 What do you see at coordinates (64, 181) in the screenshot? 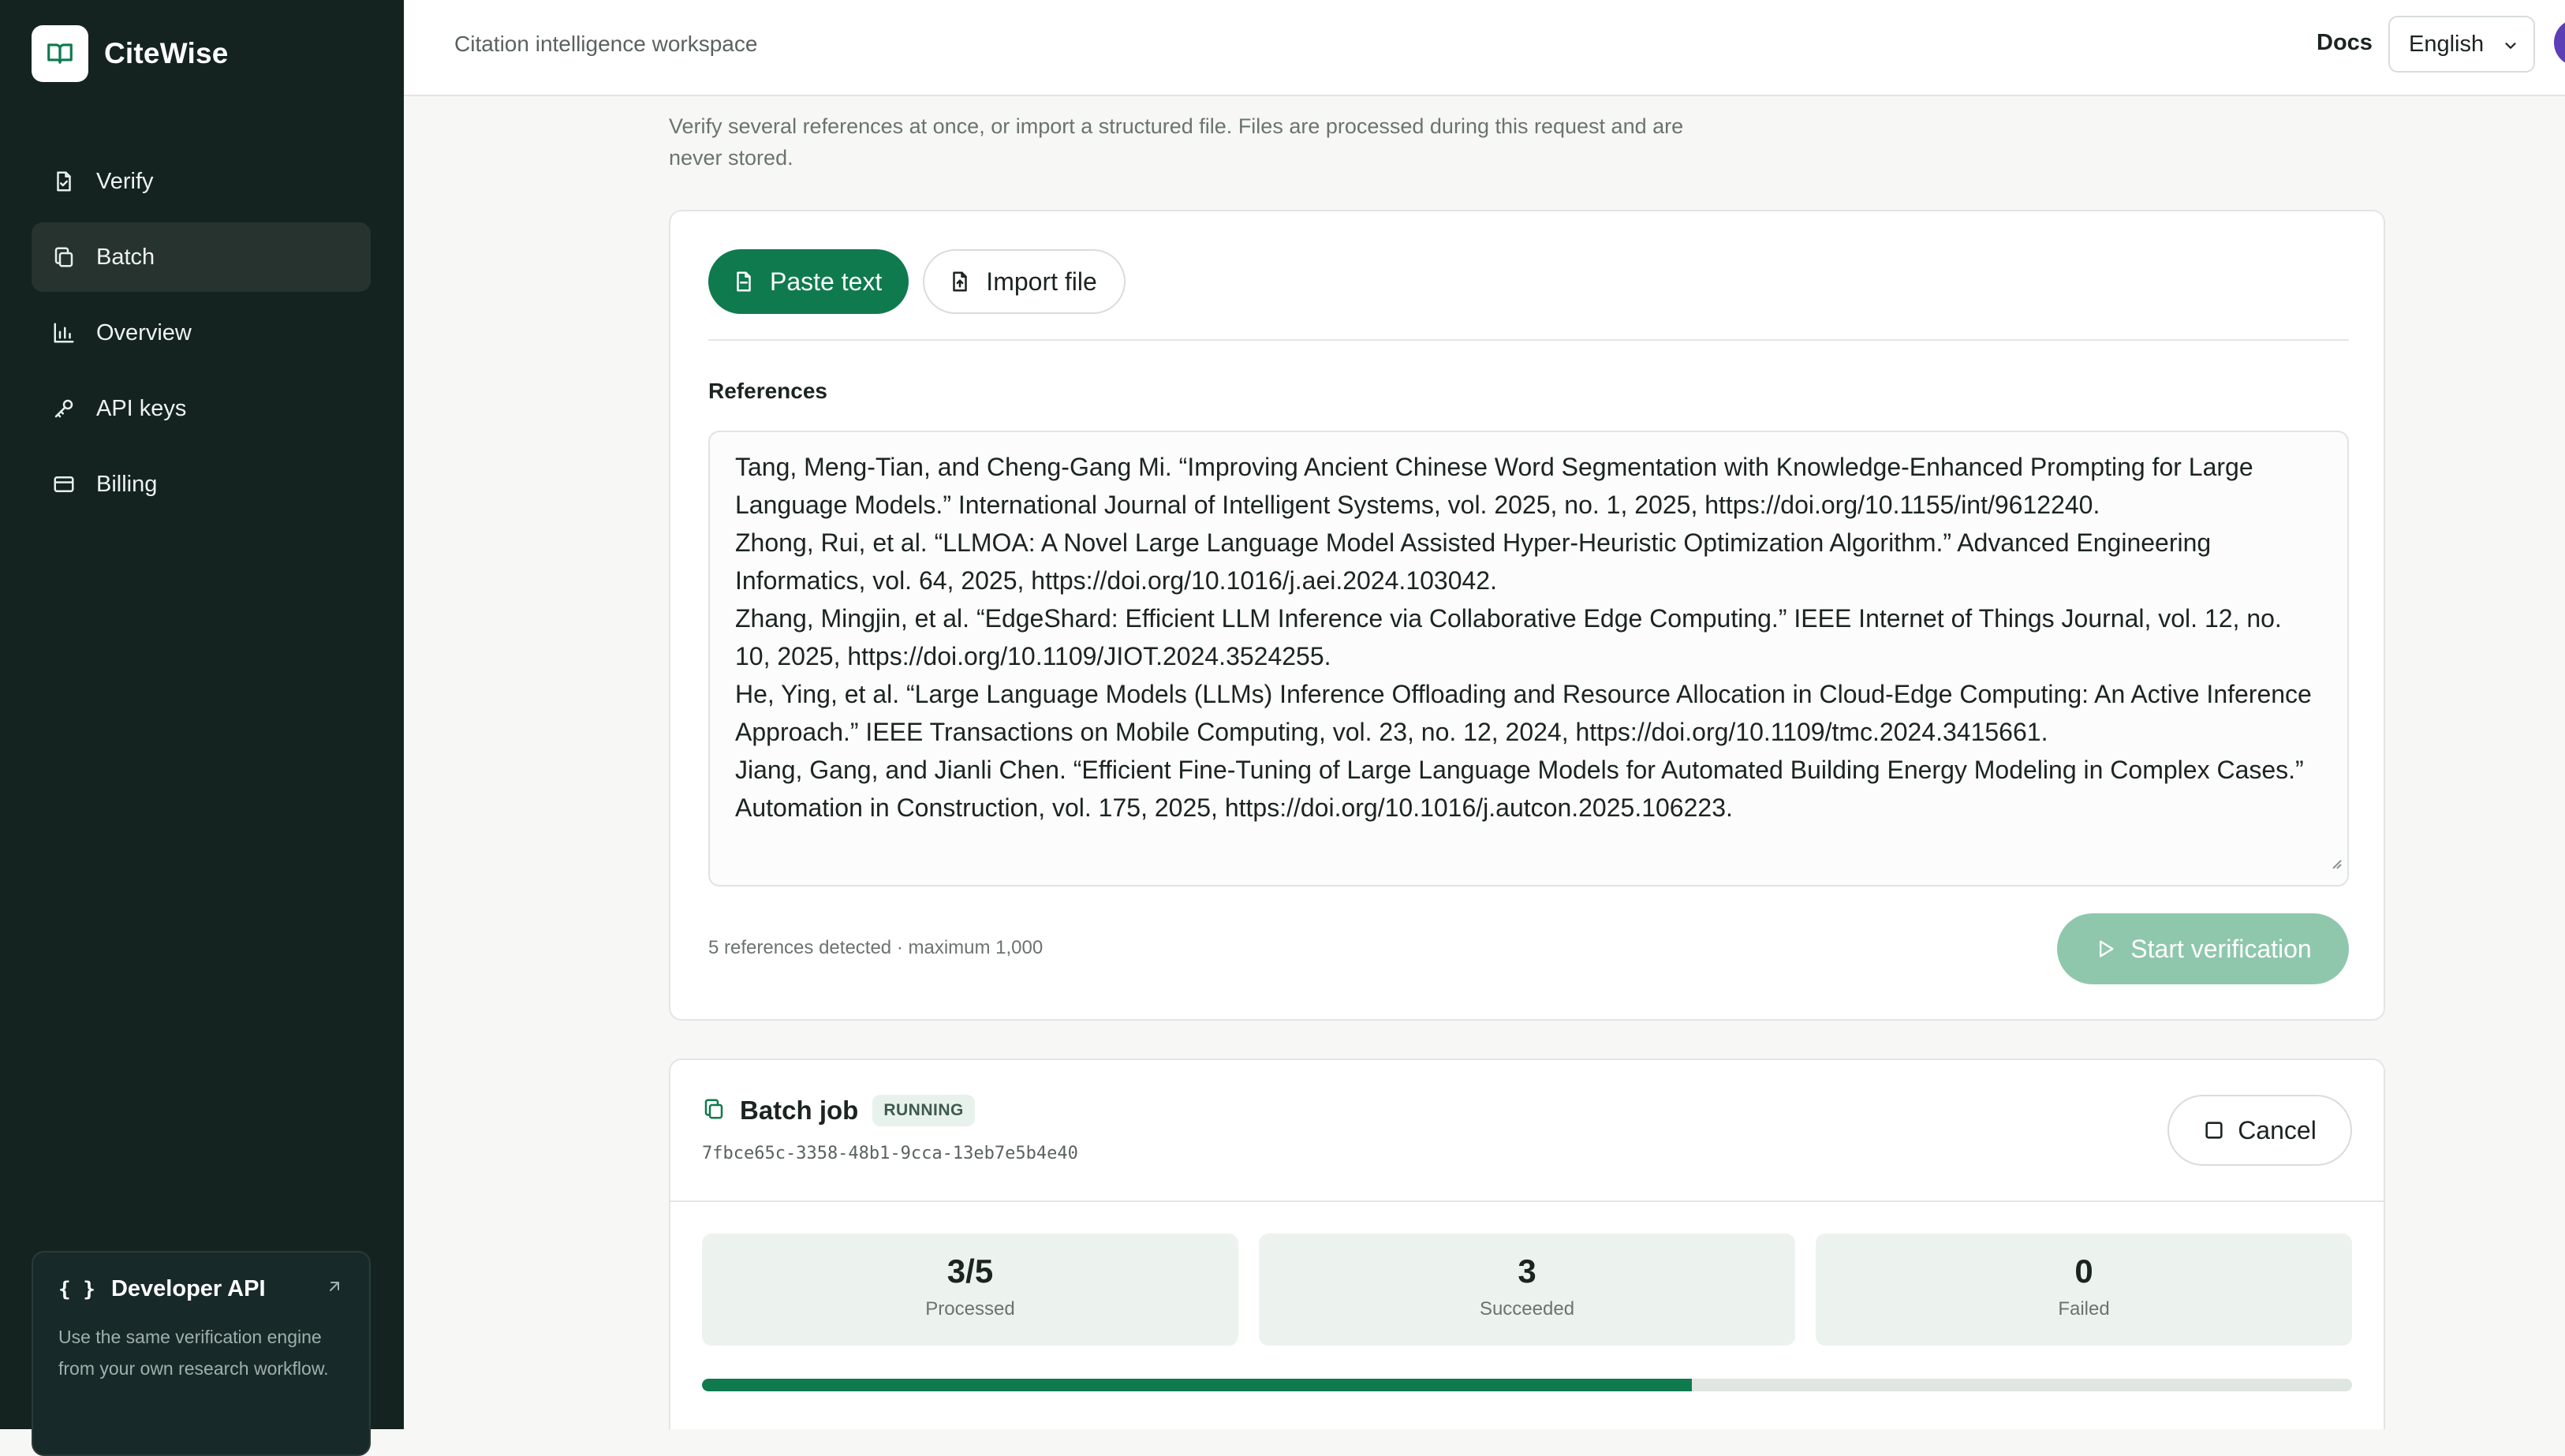
I see `document-check-icon` at bounding box center [64, 181].